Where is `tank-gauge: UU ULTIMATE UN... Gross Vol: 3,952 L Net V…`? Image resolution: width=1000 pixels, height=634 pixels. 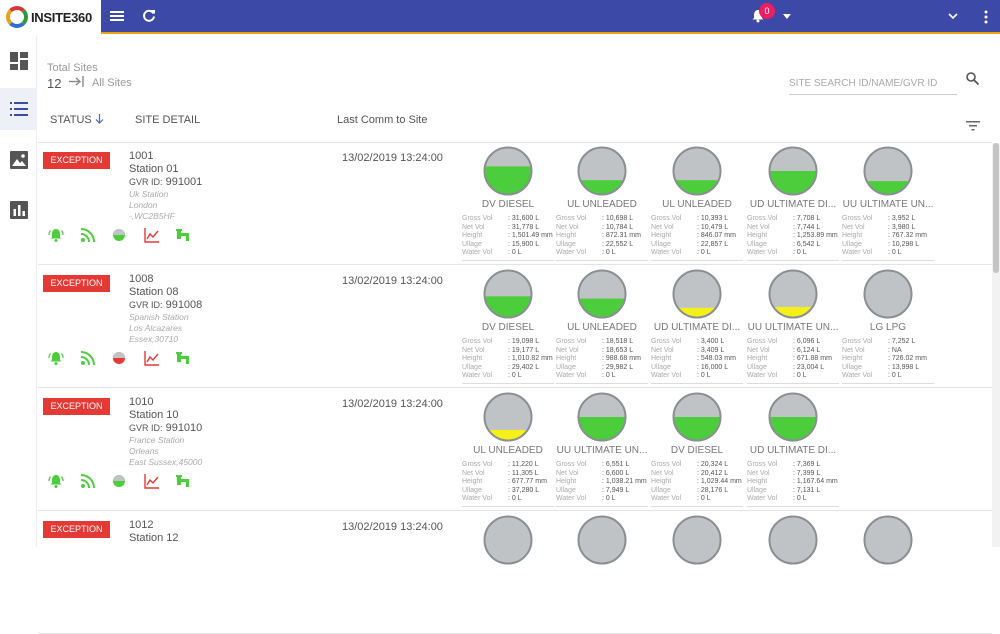 tank-gauge: UU ULTIMATE UN... Gross Vol: 3,952 L Net V… is located at coordinates (888, 204).